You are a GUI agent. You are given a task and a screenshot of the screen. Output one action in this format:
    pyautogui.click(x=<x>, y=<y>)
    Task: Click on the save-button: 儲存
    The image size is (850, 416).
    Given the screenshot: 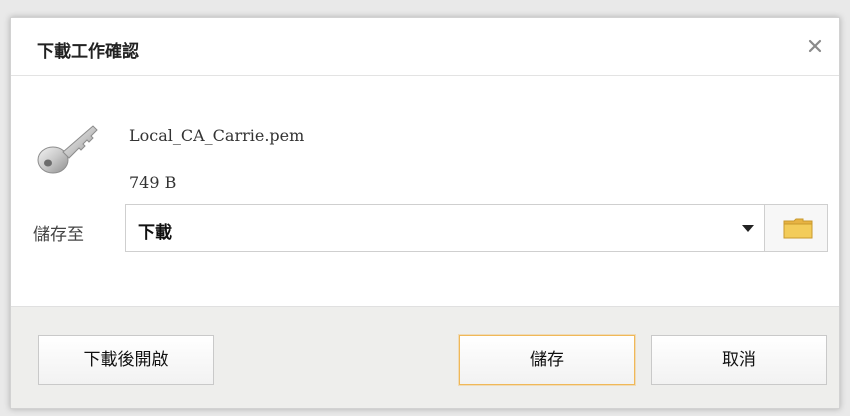 What is the action you would take?
    pyautogui.click(x=547, y=360)
    